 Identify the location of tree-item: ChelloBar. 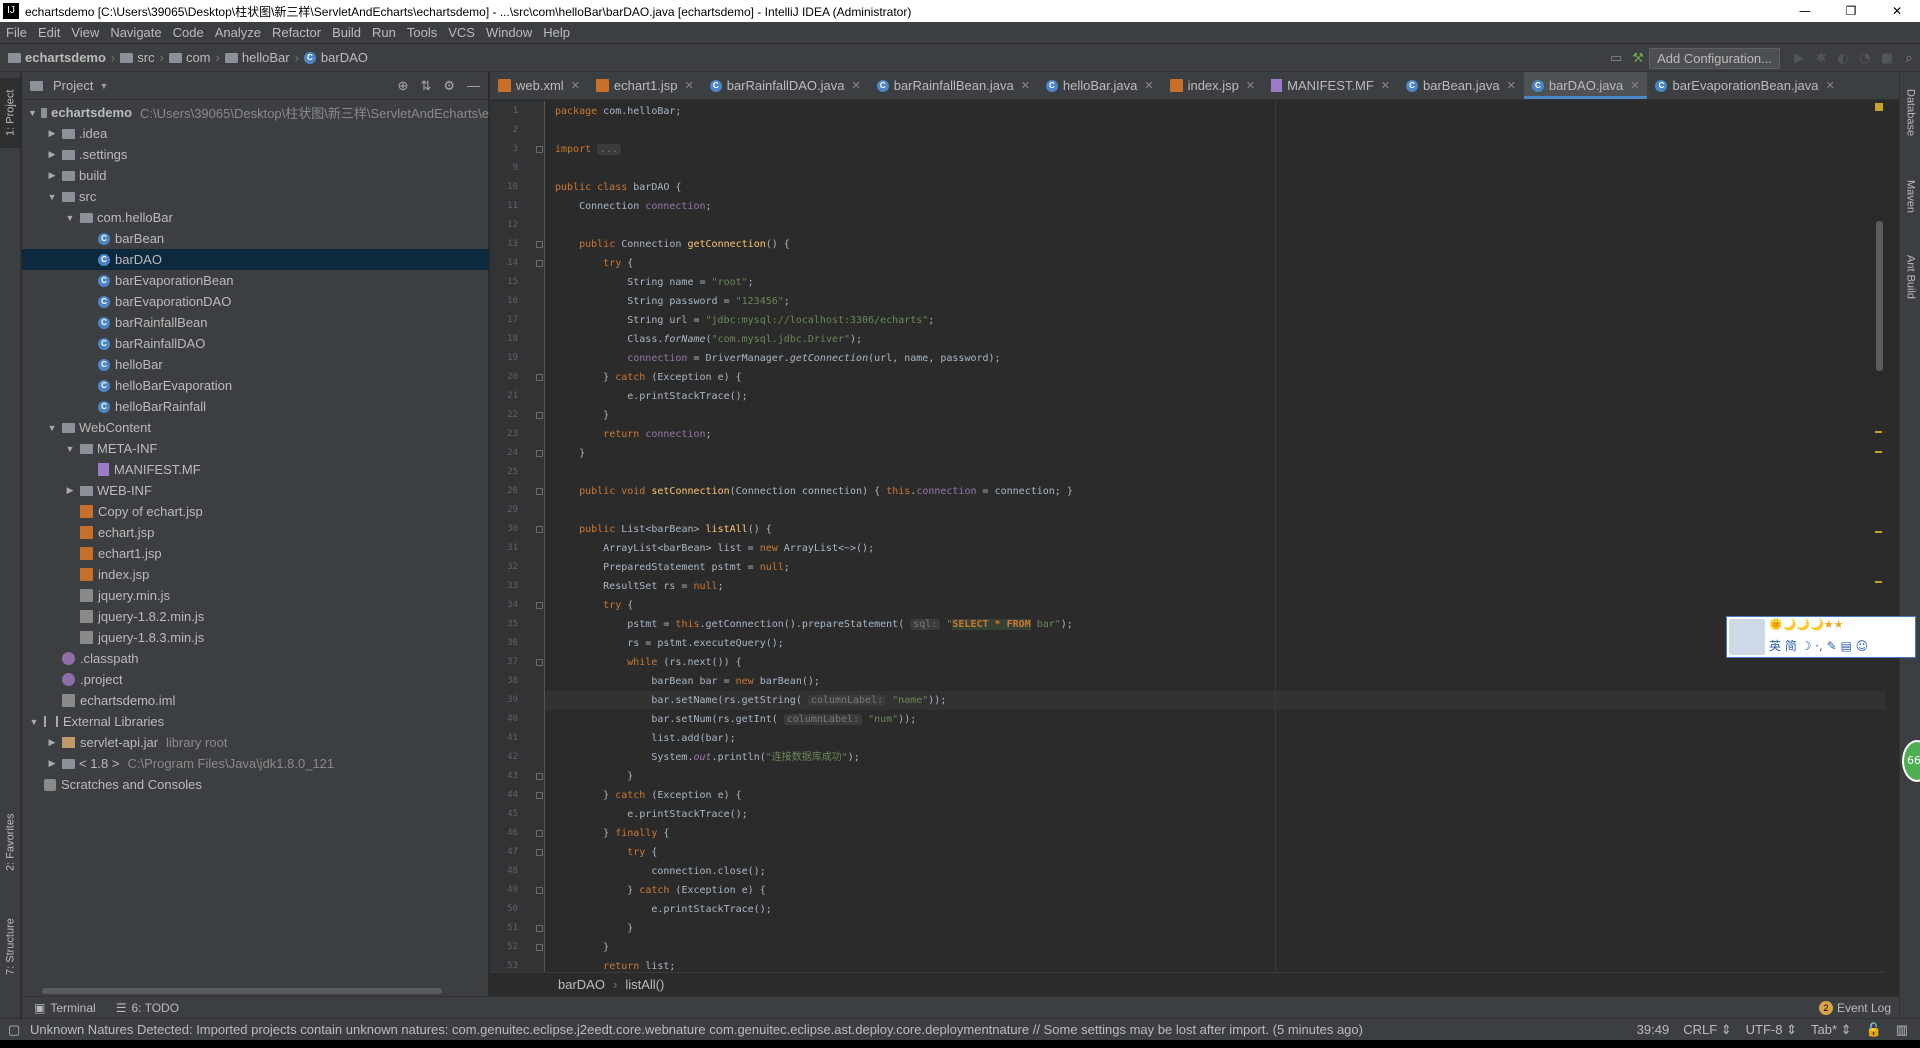
(255, 364).